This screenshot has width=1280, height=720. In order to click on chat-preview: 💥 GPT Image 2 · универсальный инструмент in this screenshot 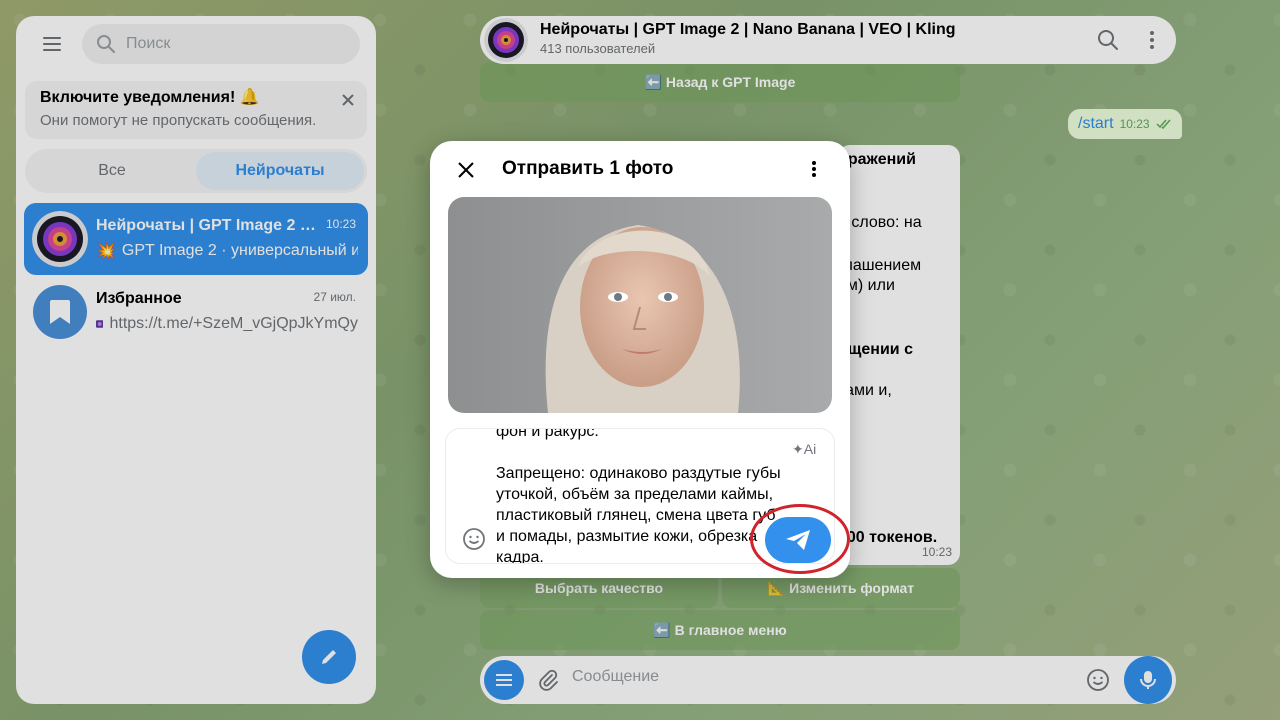, I will do `click(227, 251)`.